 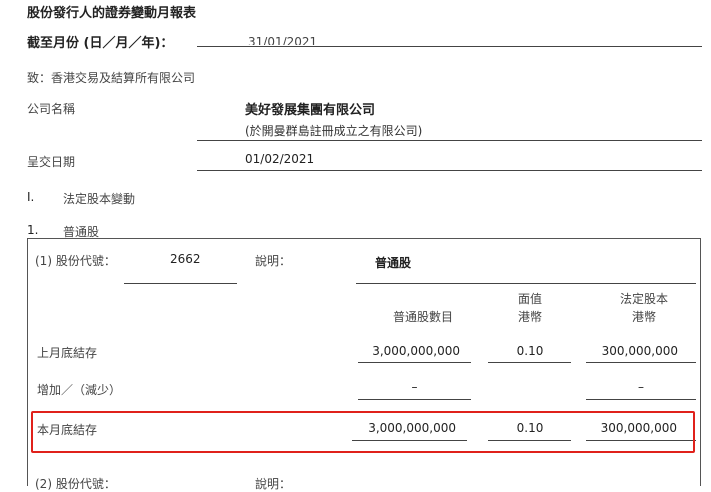 What do you see at coordinates (529, 362) in the screenshot?
I see `row-opening-par-underline` at bounding box center [529, 362].